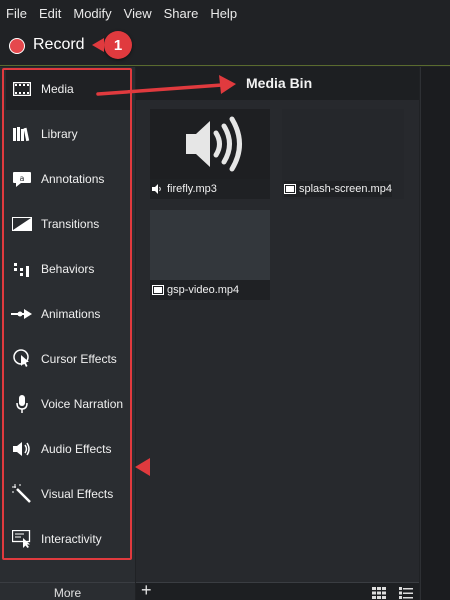  I want to click on sidebar-item-animations: Animations, so click(68, 314).